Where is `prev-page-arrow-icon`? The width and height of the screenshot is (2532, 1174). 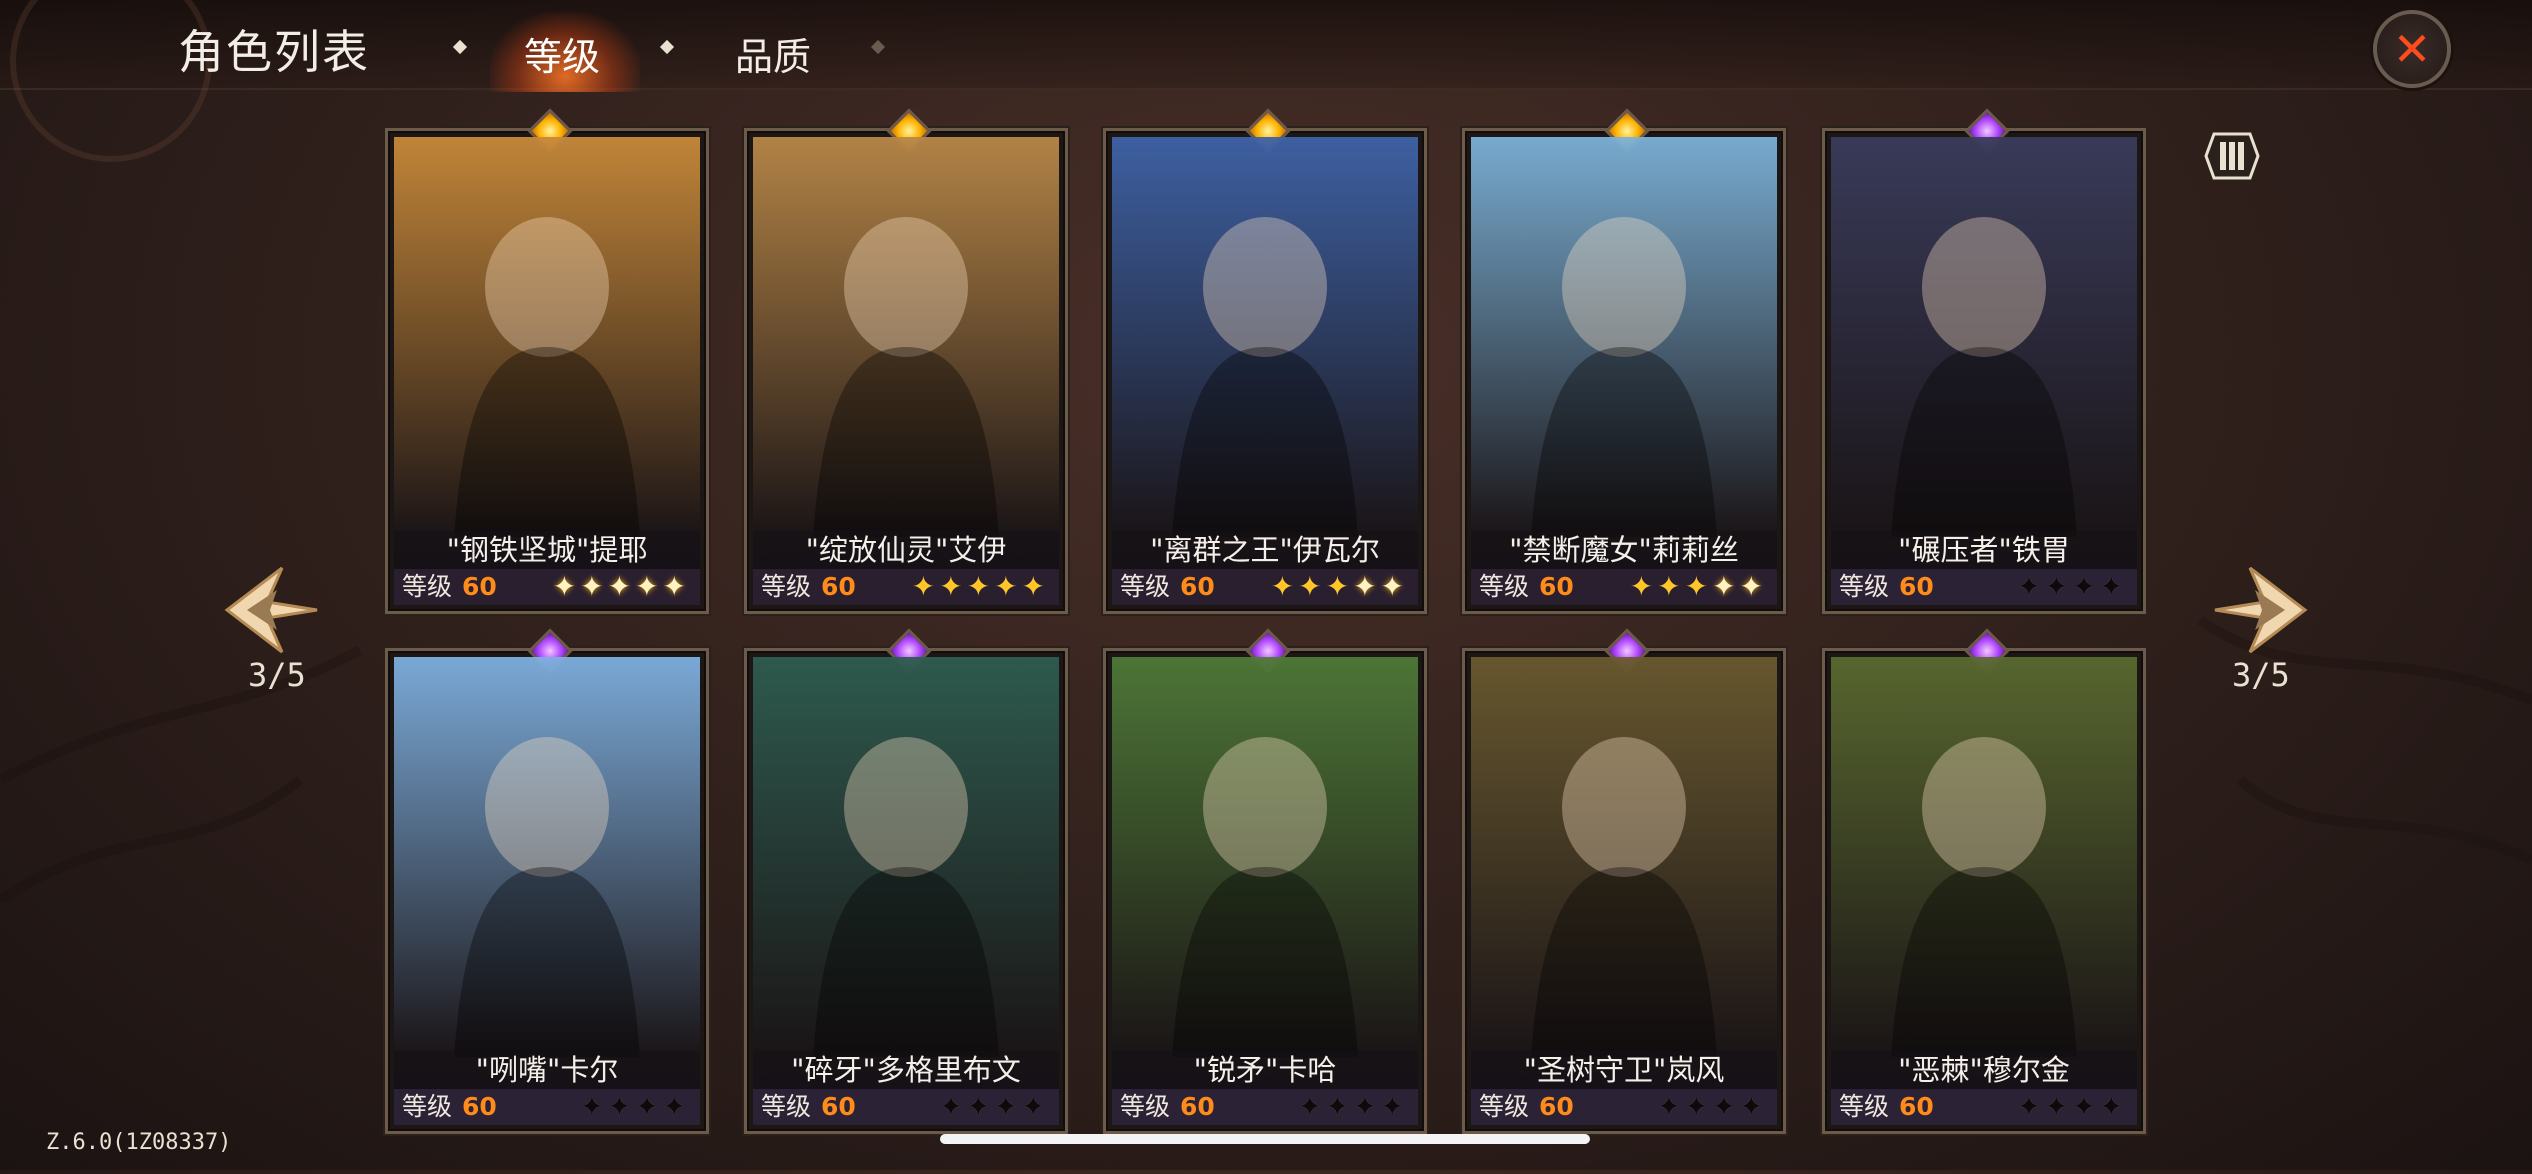
prev-page-arrow-icon is located at coordinates (272, 610).